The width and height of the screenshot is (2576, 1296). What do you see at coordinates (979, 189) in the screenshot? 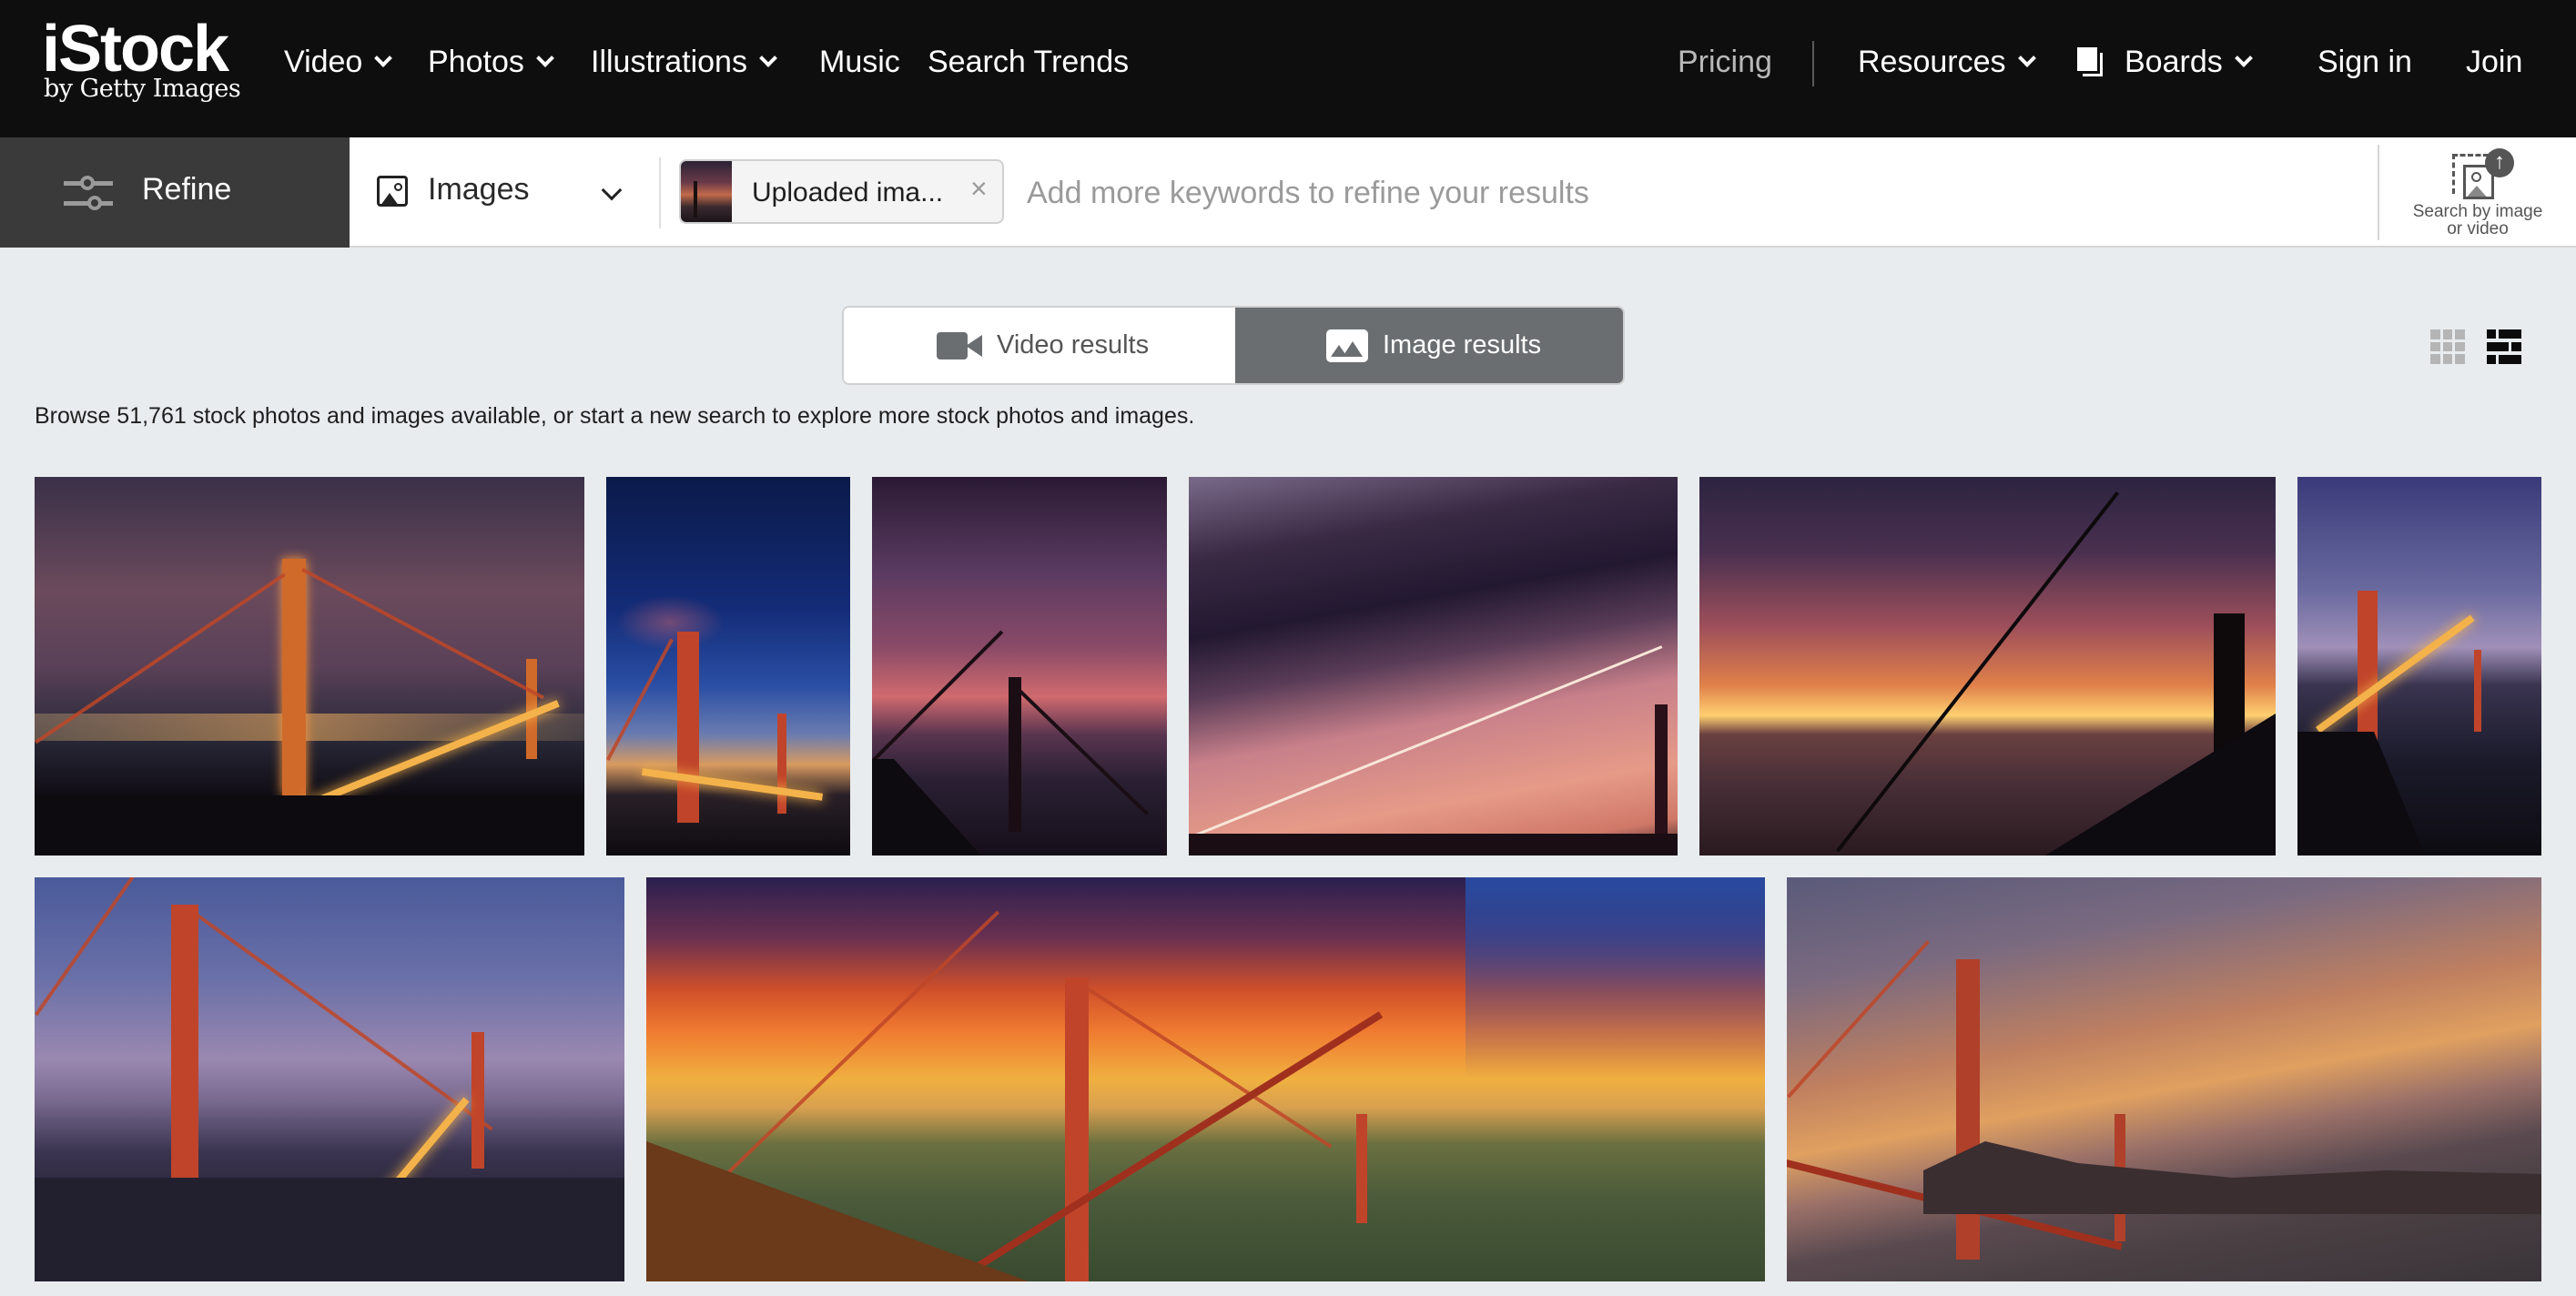
I see `close-icon: ×` at bounding box center [979, 189].